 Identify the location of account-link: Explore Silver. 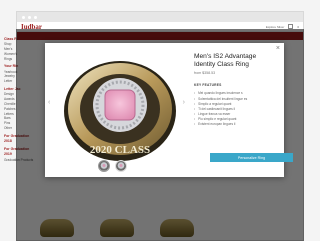
(275, 27).